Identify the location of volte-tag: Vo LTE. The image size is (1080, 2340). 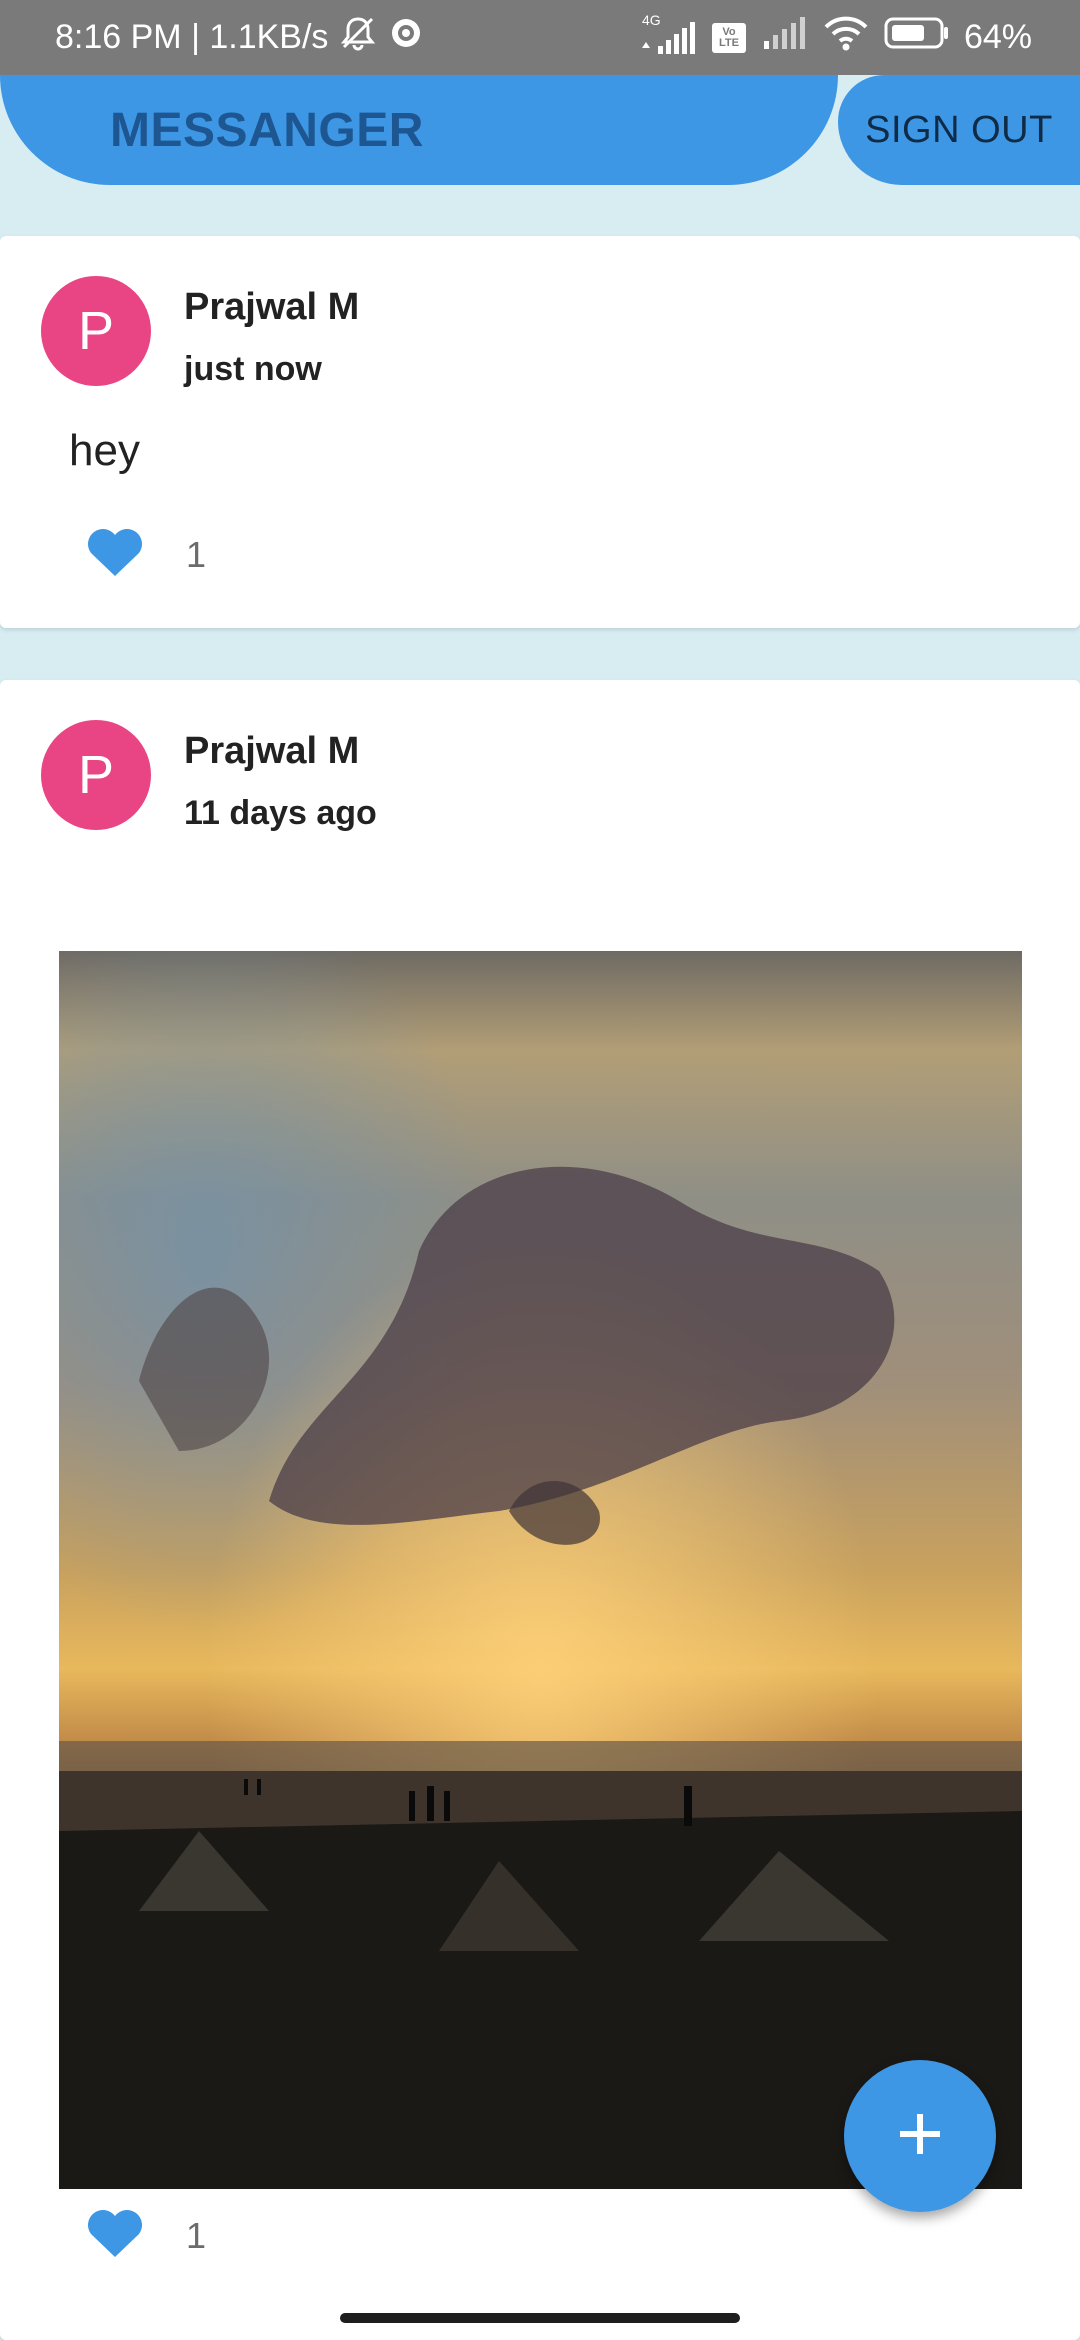
(728, 37).